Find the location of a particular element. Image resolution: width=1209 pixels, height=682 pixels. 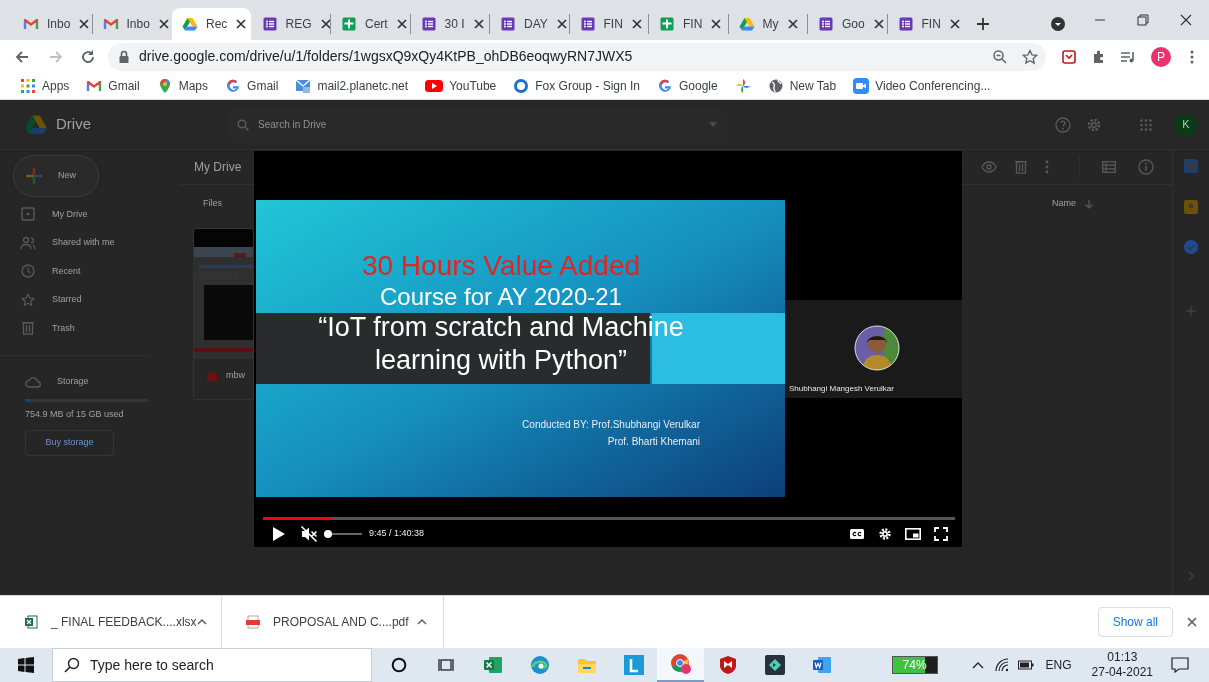

profile-avatar: P is located at coordinates (1161, 56).